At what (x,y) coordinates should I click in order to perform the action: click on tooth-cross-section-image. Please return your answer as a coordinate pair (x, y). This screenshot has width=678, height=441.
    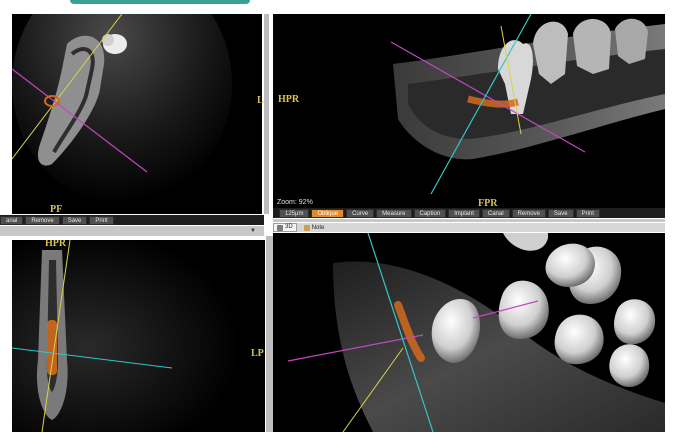
    Looking at the image, I should click on (122, 109).